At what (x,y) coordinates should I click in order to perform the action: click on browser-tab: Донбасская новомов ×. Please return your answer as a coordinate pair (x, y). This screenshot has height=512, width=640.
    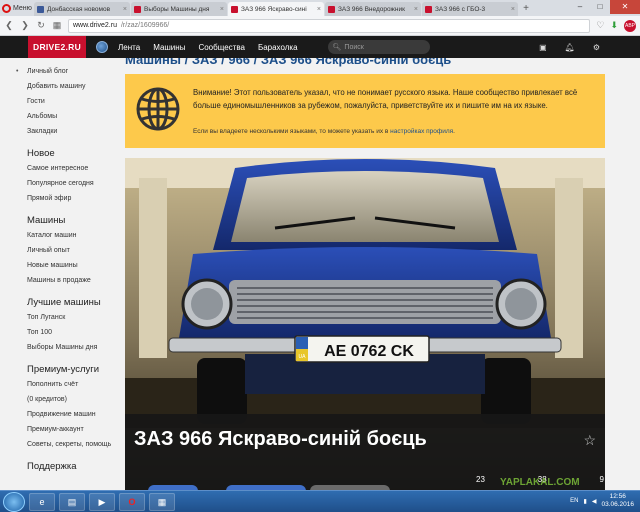
    Looking at the image, I should click on (82, 9).